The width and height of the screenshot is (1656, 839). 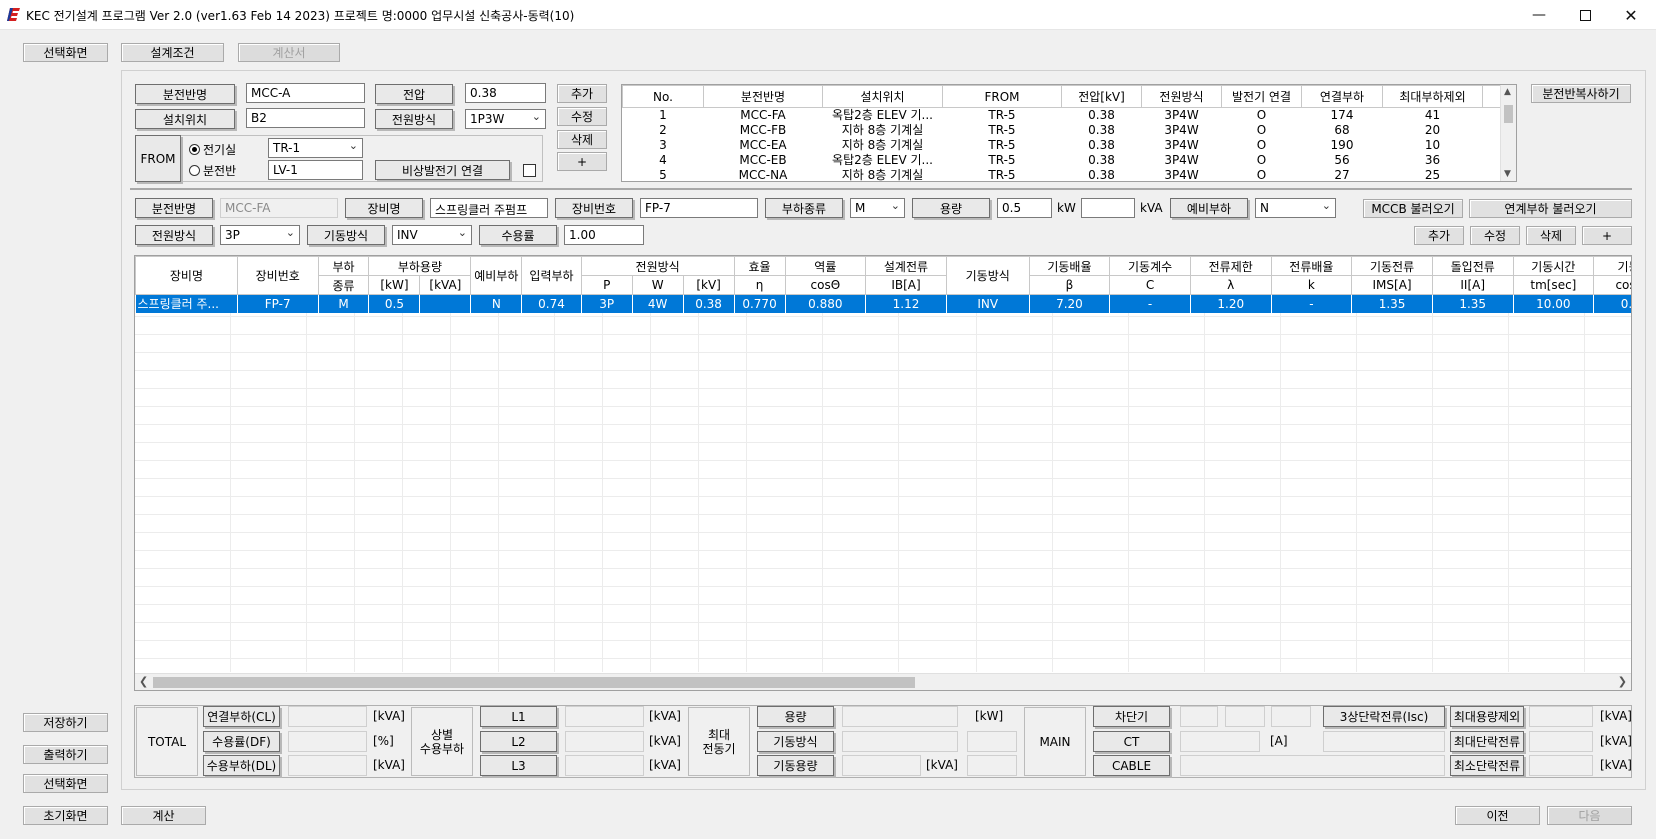 What do you see at coordinates (763, 96) in the screenshot?
I see `panel-table-header-cell: 분전반명` at bounding box center [763, 96].